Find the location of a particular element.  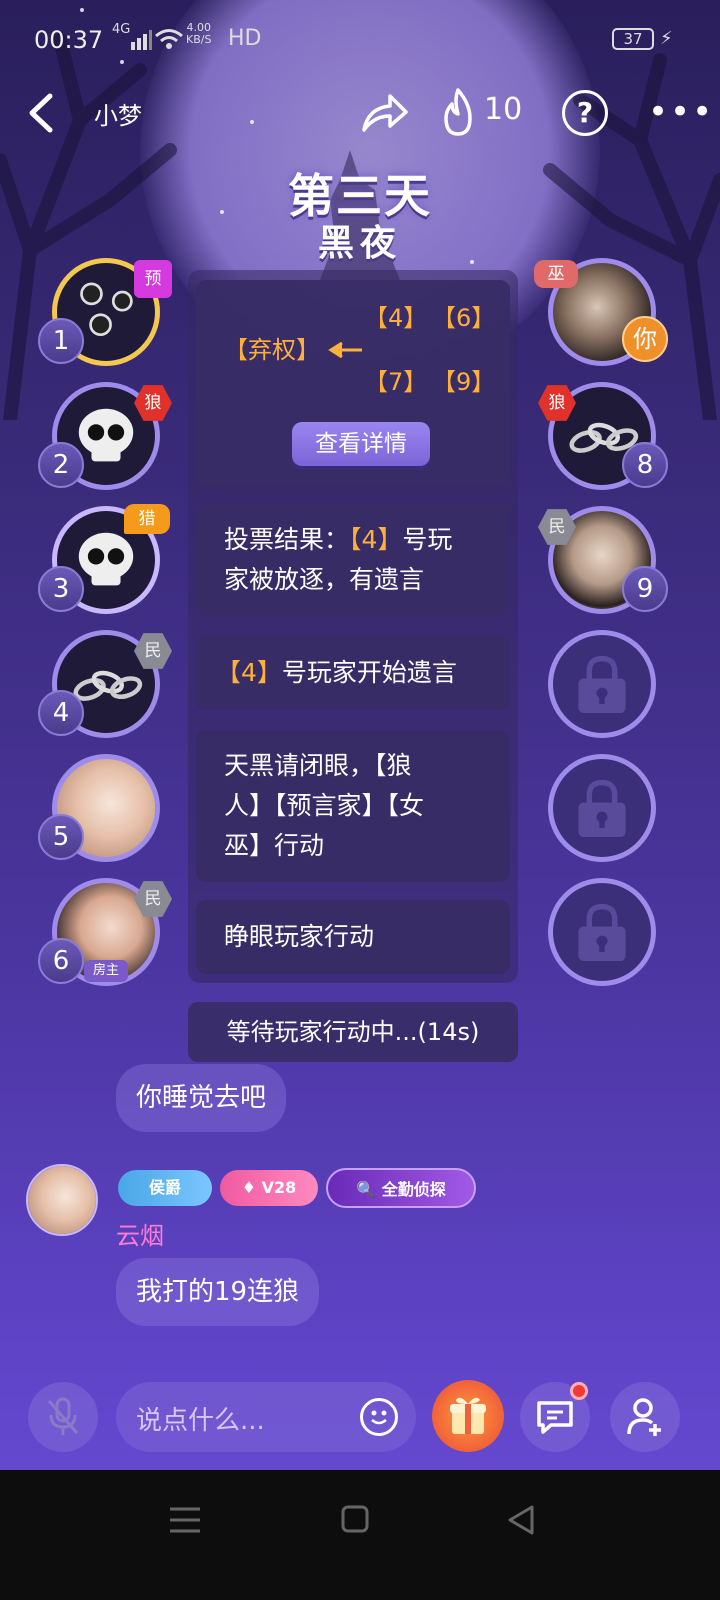

help-icon: ? is located at coordinates (585, 113).